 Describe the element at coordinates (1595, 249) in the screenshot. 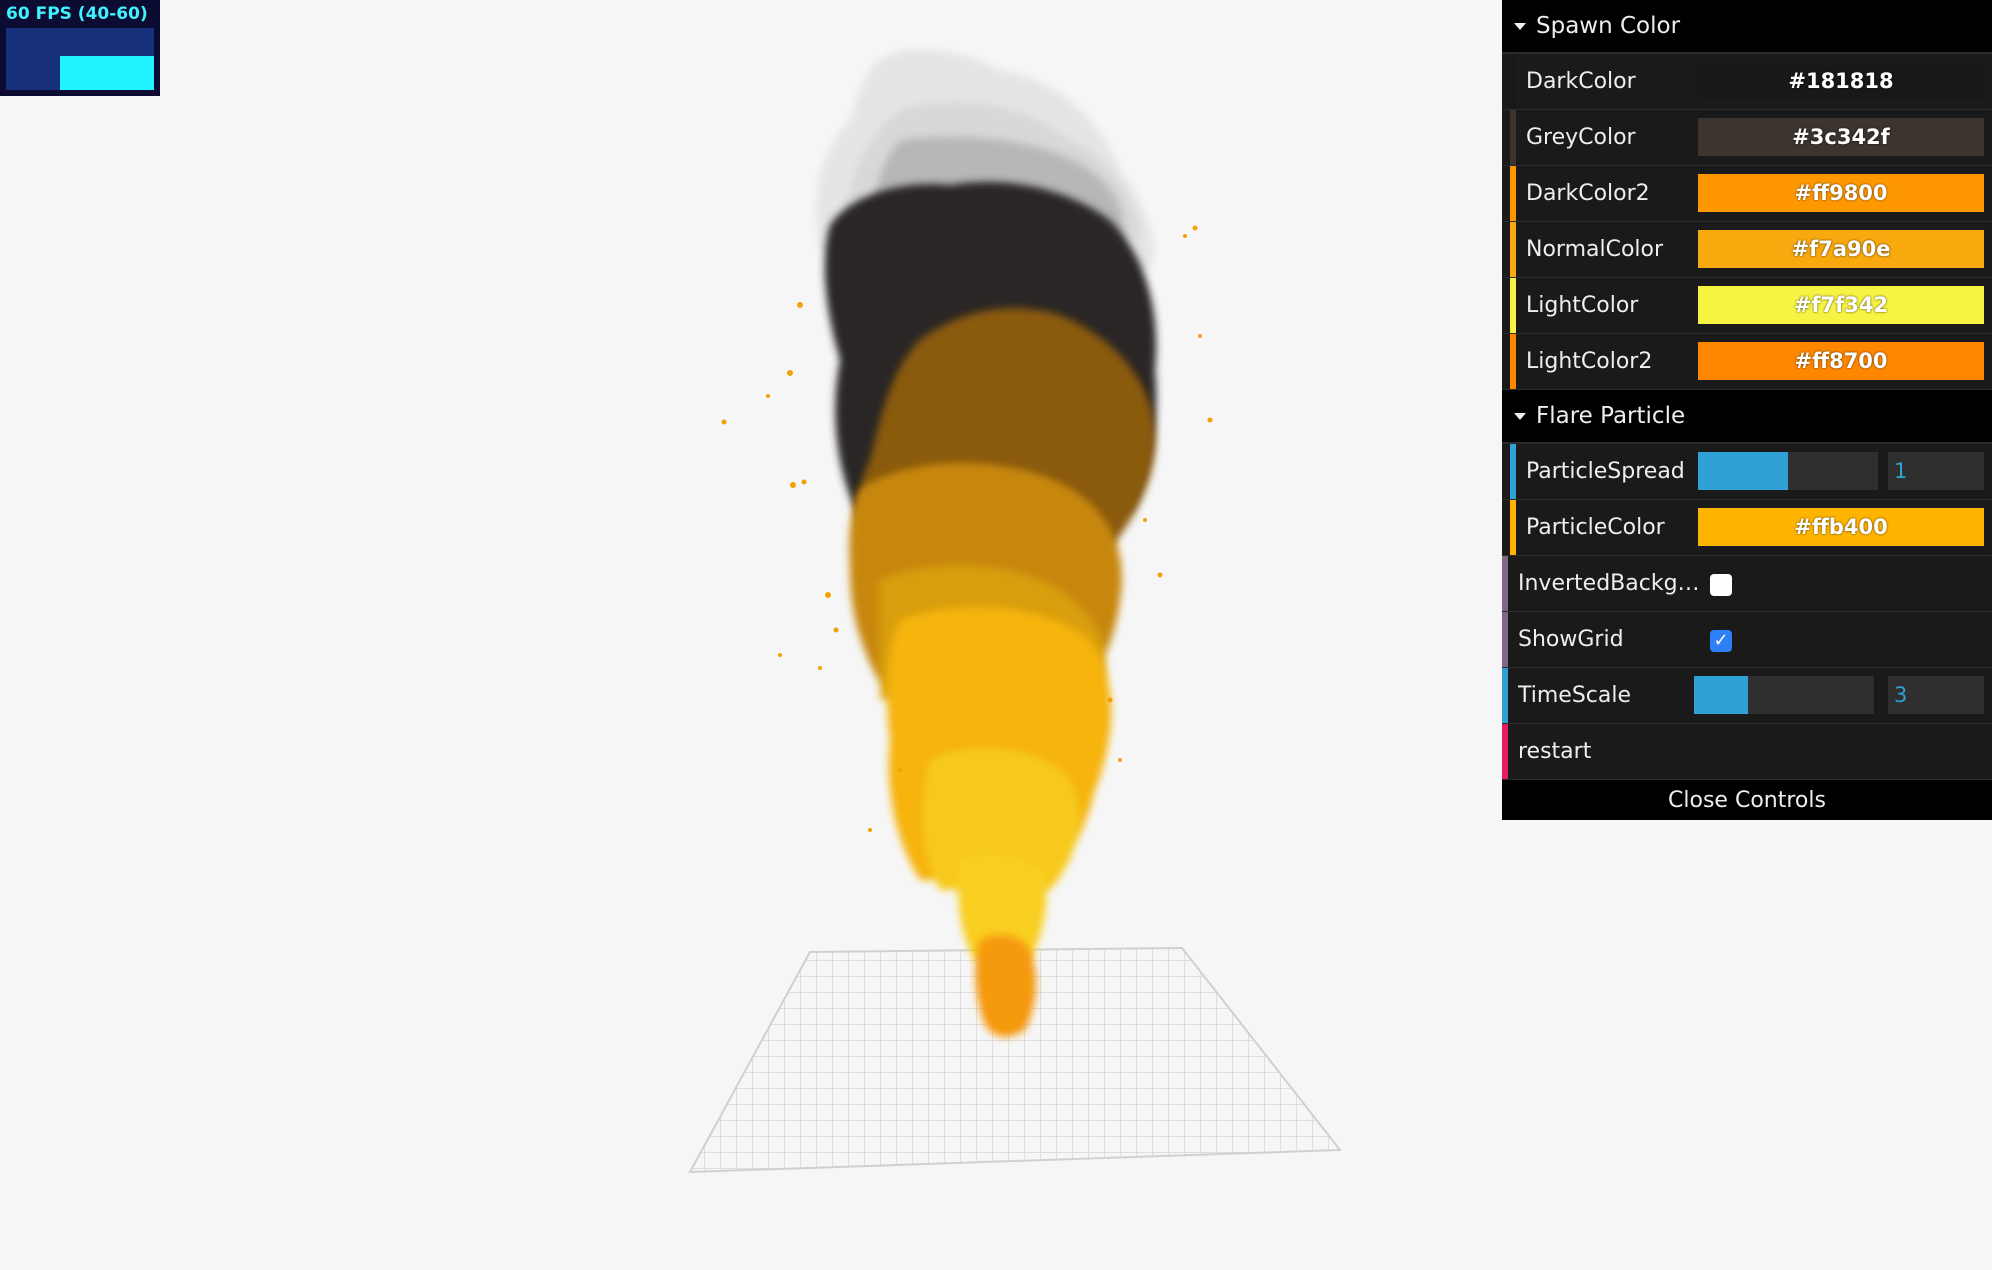

I see `control-label: NormalColor` at that location.